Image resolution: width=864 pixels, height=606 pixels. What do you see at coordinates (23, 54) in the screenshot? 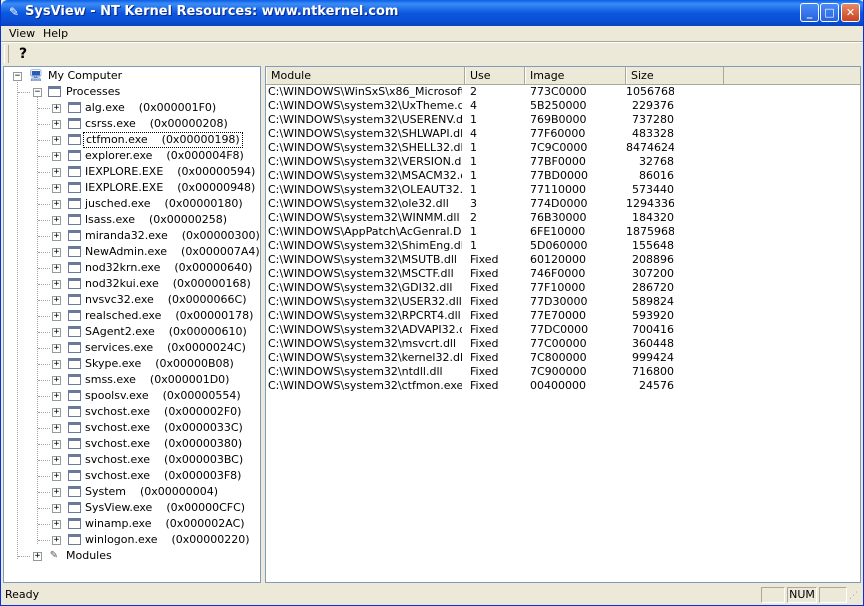
I see `help-button: ?` at bounding box center [23, 54].